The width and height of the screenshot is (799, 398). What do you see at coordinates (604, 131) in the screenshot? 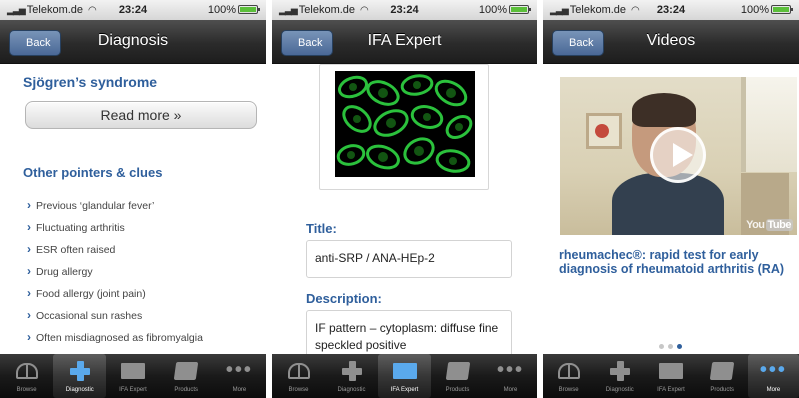
I see `wall-picture` at bounding box center [604, 131].